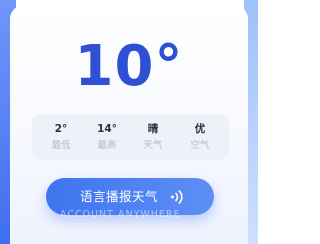  Describe the element at coordinates (129, 66) in the screenshot. I see `current-temperature: 10°` at that location.